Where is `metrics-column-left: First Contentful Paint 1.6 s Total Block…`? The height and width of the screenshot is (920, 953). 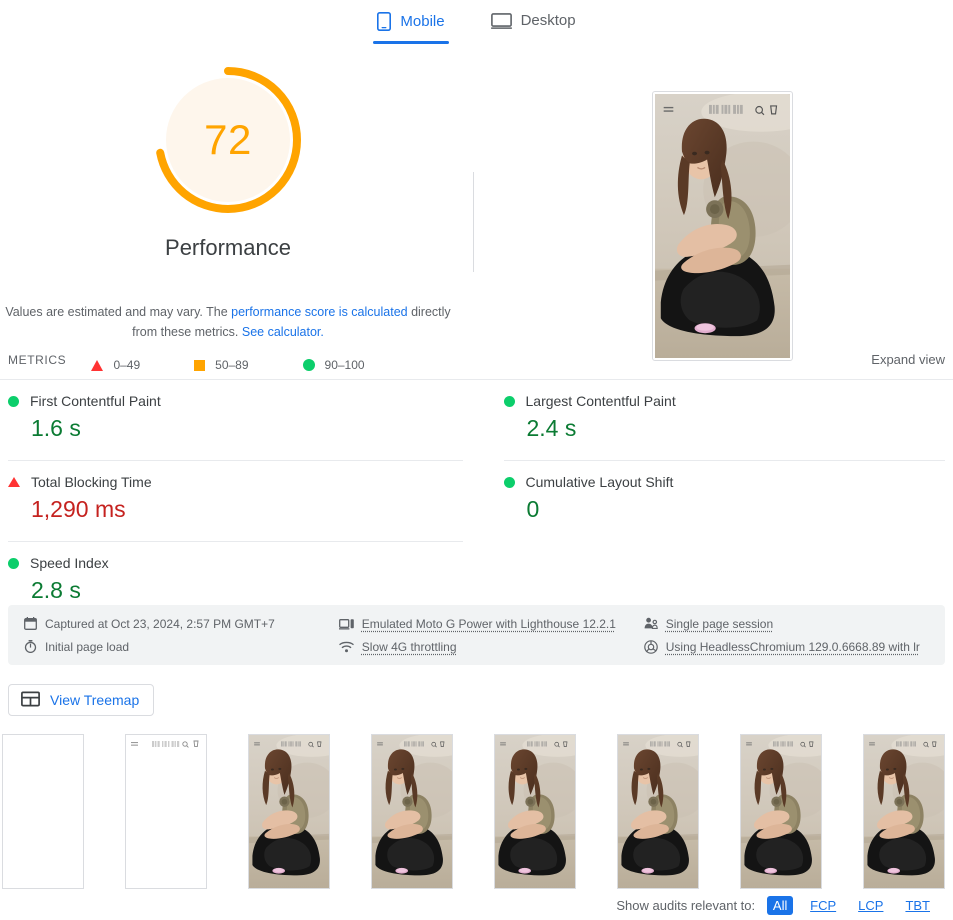
metrics-column-left: First Contentful Paint 1.6 s Total Block… is located at coordinates (238, 501).